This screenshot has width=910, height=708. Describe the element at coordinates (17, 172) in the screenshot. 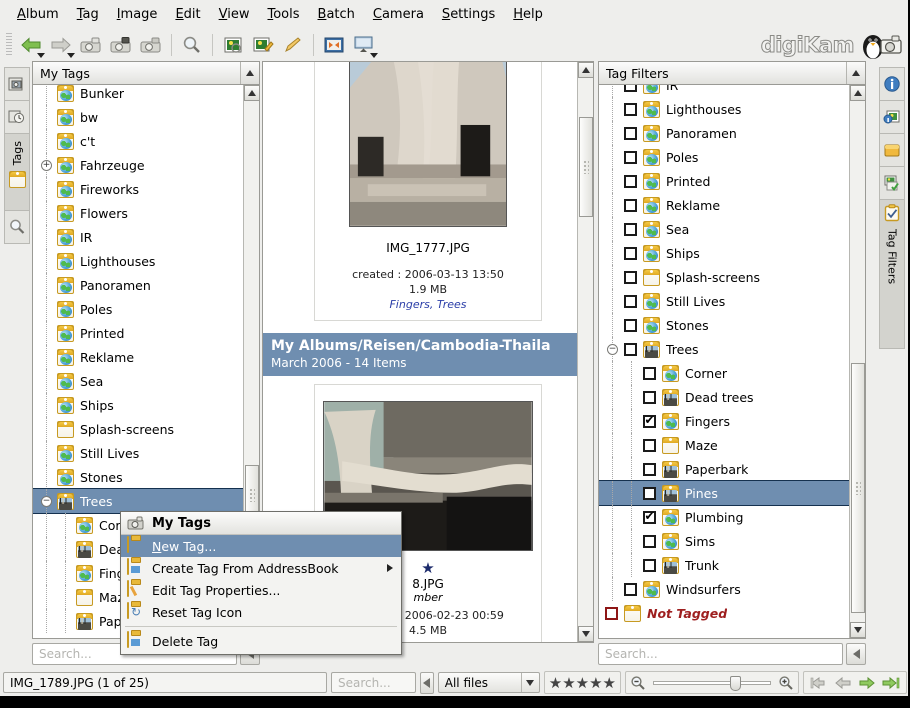

I see `sidebar-item-tags: Tags` at that location.